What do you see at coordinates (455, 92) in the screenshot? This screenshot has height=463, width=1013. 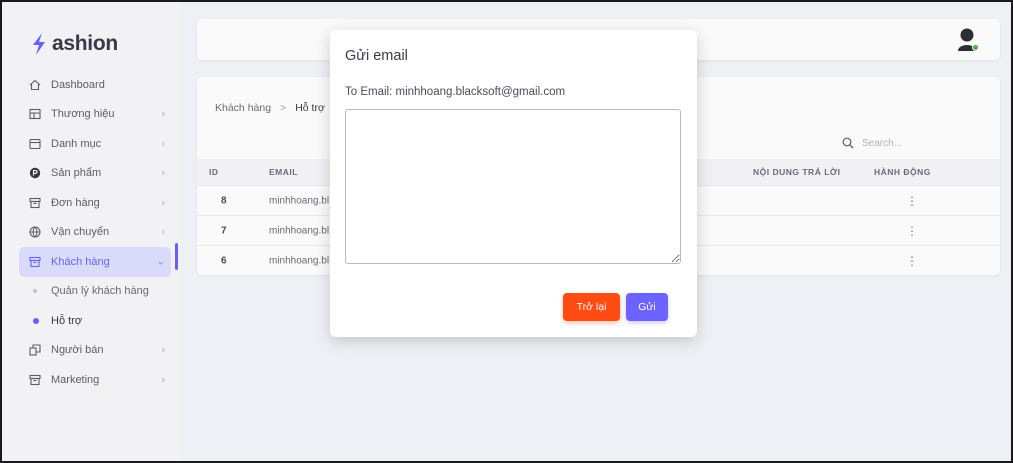 I see `recipient-email-label: To Email: minhhoang.blacksoft@gmail.com` at bounding box center [455, 92].